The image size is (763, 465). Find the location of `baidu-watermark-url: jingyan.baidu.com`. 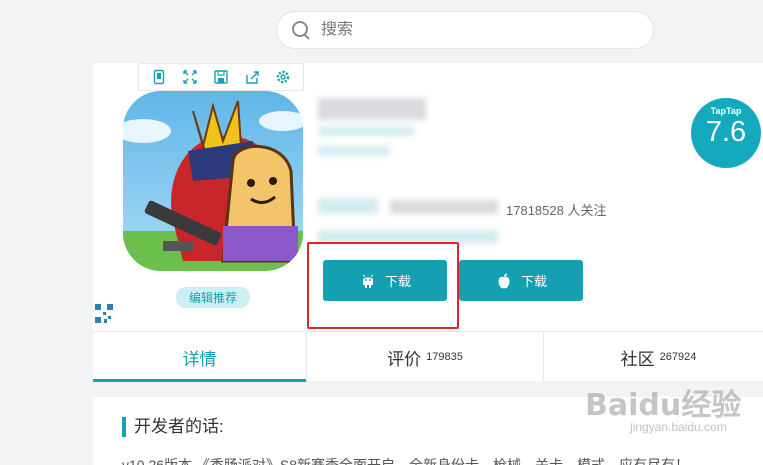

baidu-watermark-url: jingyan.baidu.com is located at coordinates (678, 427).